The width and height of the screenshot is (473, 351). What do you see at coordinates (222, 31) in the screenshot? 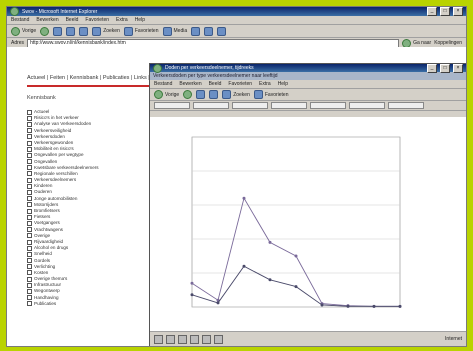
I see `print-button` at bounding box center [222, 31].